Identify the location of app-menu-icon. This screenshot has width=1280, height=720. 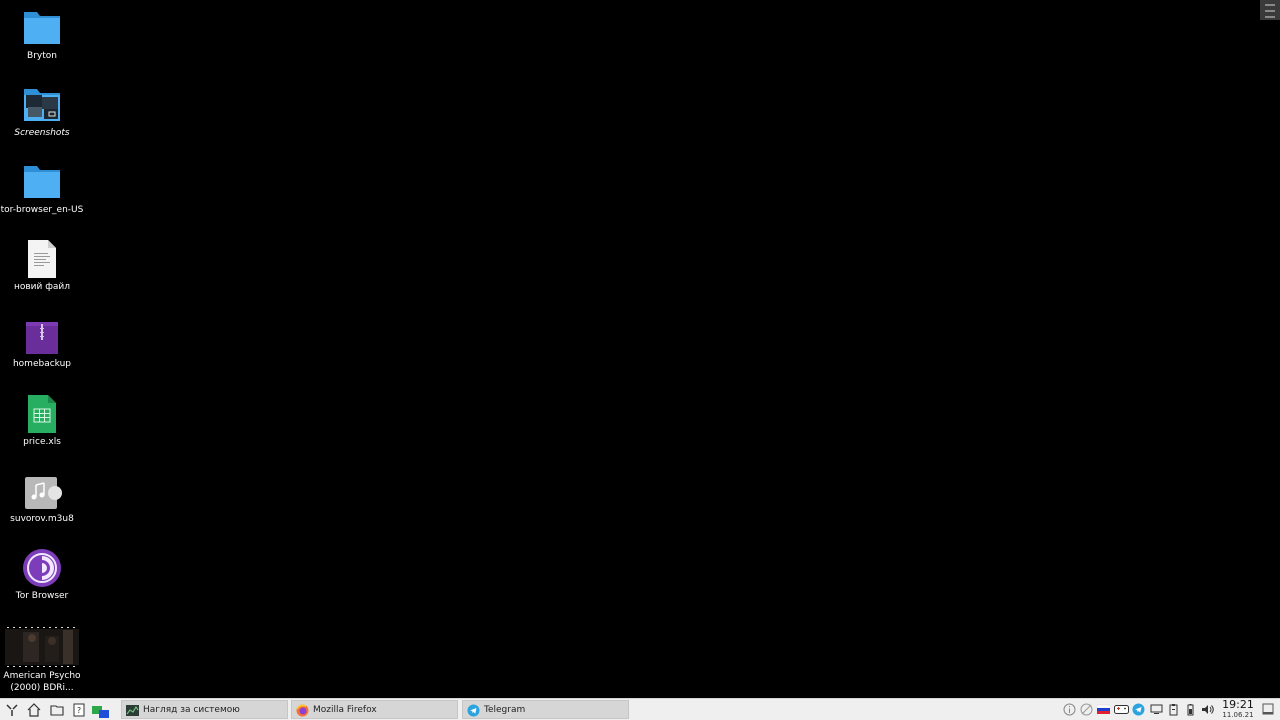
(12, 710).